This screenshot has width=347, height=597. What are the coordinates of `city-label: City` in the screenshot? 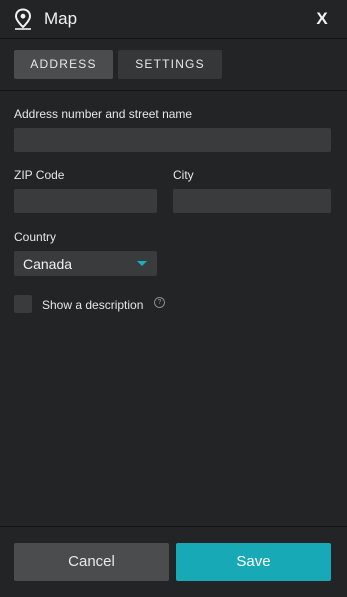 It's located at (183, 175).